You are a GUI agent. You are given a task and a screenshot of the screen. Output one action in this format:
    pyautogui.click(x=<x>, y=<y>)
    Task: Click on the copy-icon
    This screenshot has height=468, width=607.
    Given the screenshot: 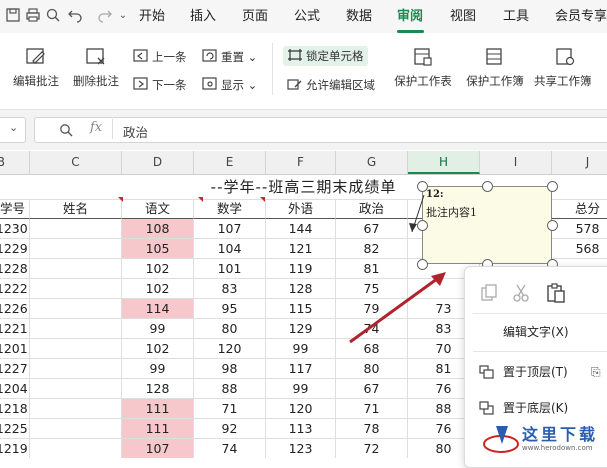 What is the action you would take?
    pyautogui.click(x=489, y=294)
    